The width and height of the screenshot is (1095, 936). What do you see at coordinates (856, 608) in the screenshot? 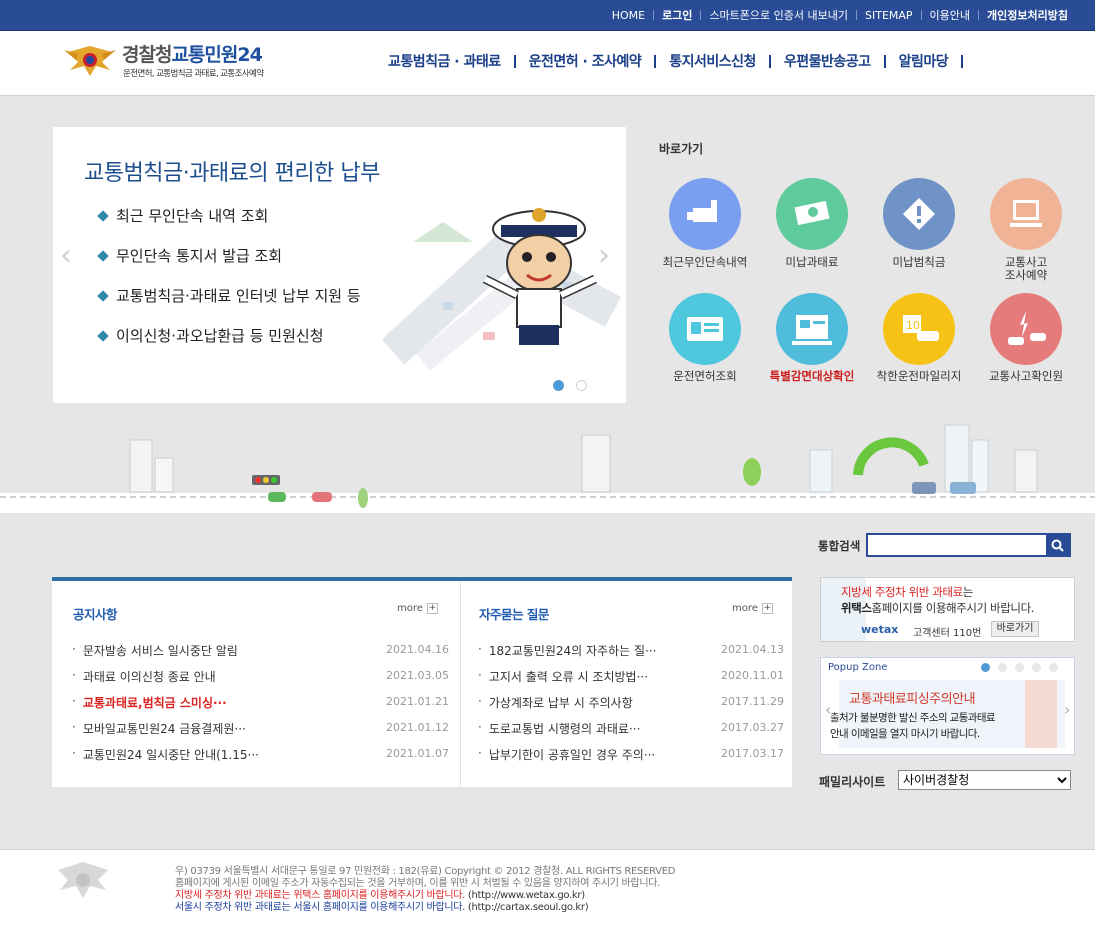
I see `banner-line2-bold: 위택스` at bounding box center [856, 608].